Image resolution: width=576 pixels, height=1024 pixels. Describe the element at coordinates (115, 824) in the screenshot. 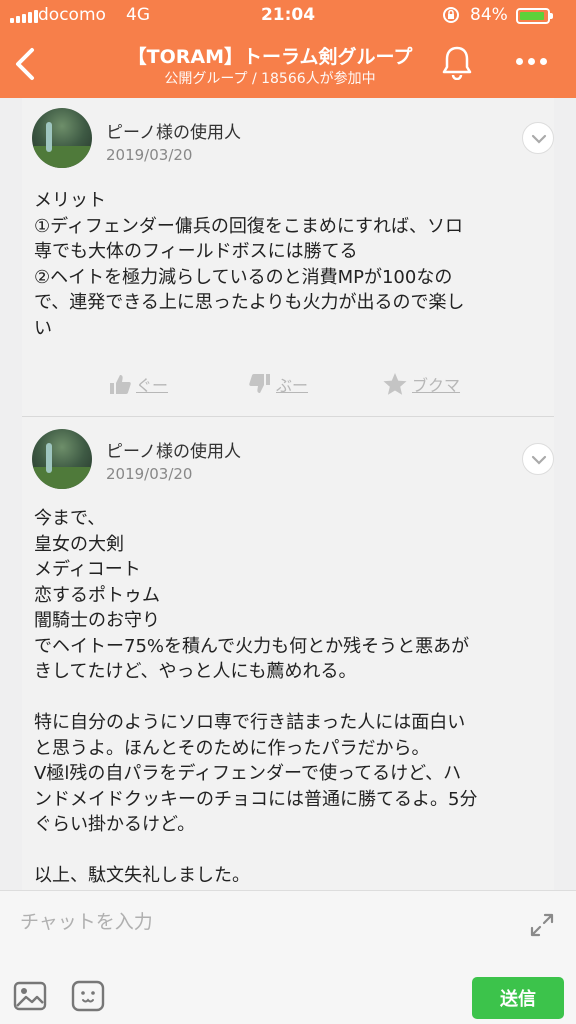

I see `post-line: ぐらい掛かるけど。` at that location.